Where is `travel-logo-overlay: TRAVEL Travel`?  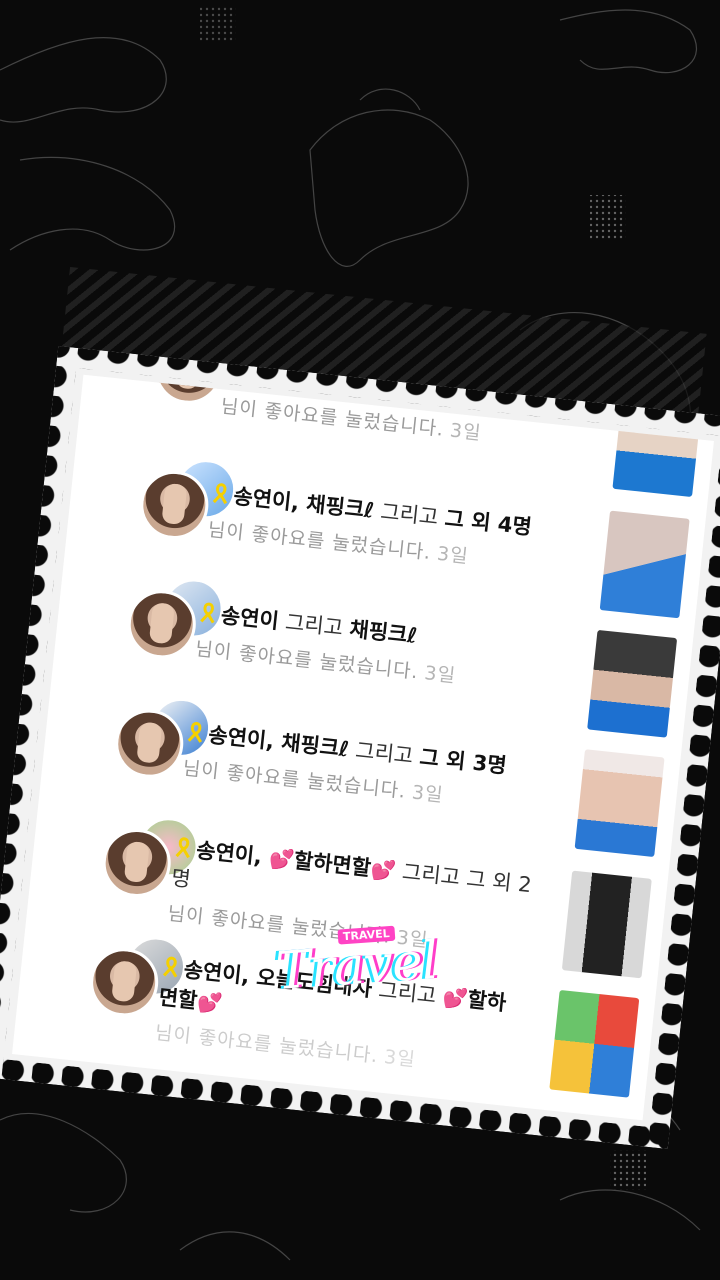 travel-logo-overlay: TRAVEL Travel is located at coordinates (362, 965).